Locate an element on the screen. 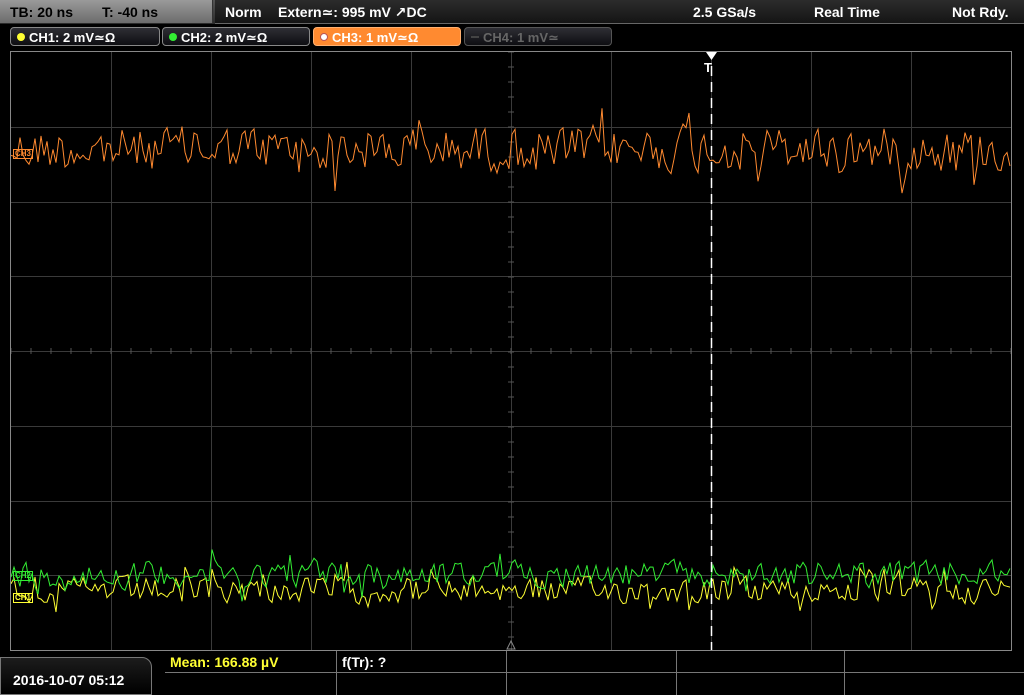 This screenshot has height=695, width=1024. trigger-position-marker: T is located at coordinates (708, 67).